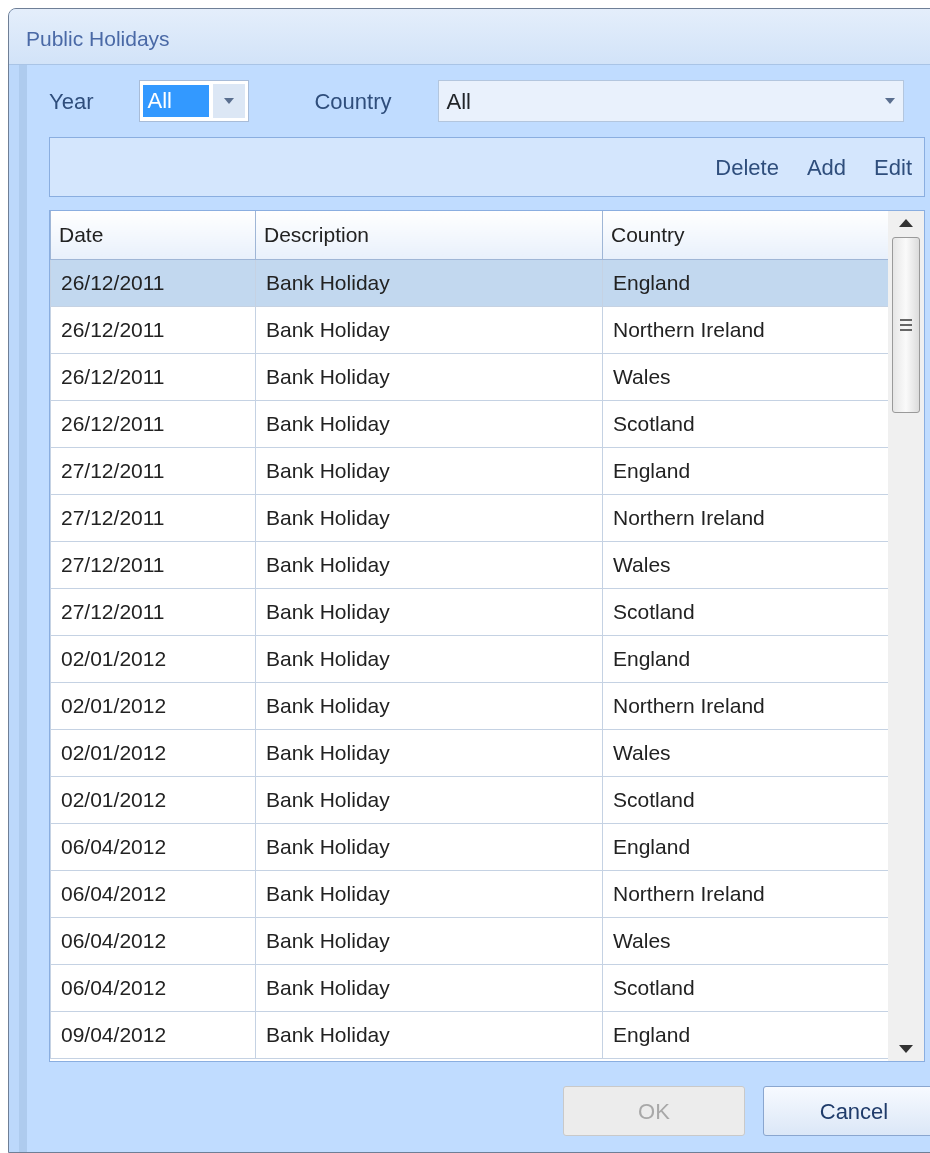 The image size is (930, 1153). Describe the element at coordinates (893, 167) in the screenshot. I see `toolbar-button: Edit` at that location.